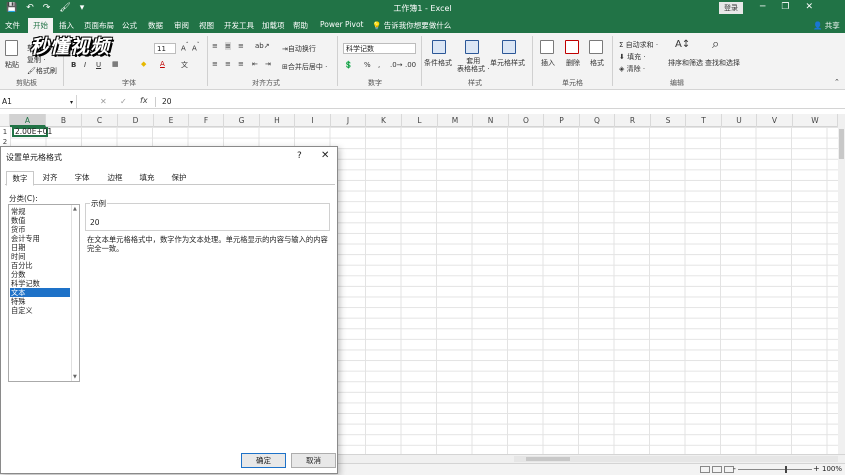  Describe the element at coordinates (12, 25) in the screenshot. I see `tab-file: 文件` at that location.